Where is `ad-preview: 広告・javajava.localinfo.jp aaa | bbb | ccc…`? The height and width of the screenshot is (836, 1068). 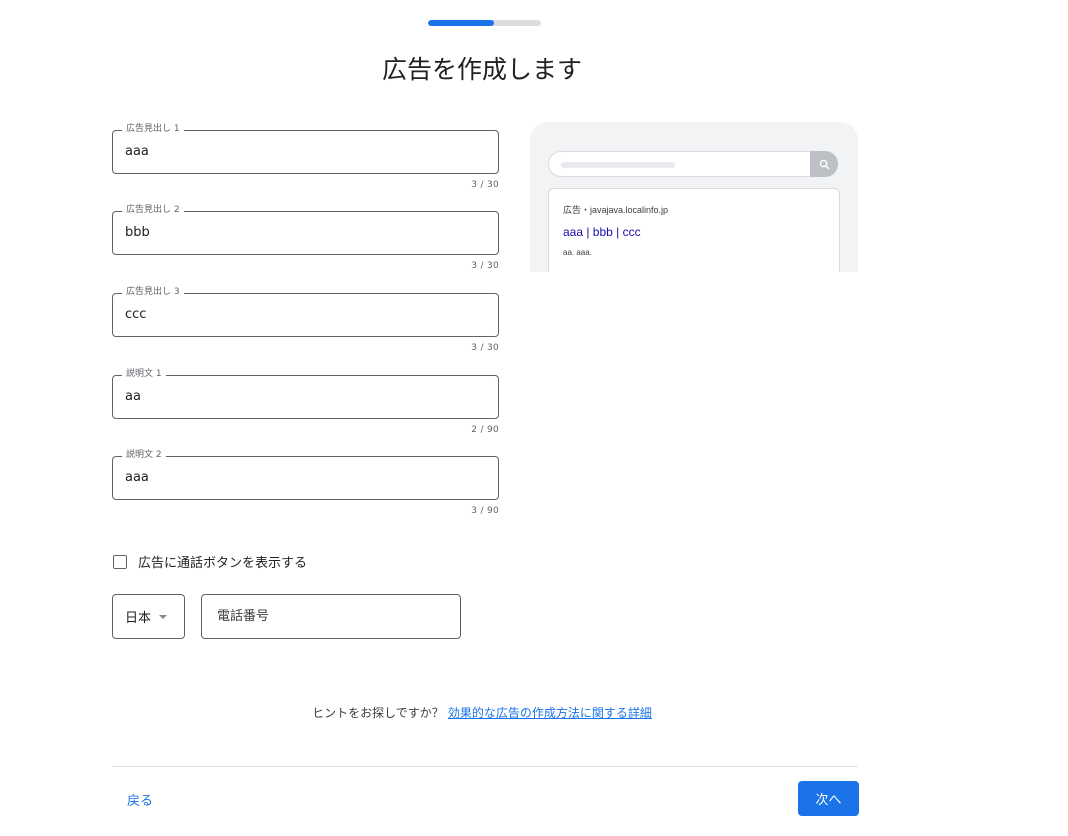
ad-preview: 広告・javajava.localinfo.jp aaa | bbb | ccc… is located at coordinates (694, 197).